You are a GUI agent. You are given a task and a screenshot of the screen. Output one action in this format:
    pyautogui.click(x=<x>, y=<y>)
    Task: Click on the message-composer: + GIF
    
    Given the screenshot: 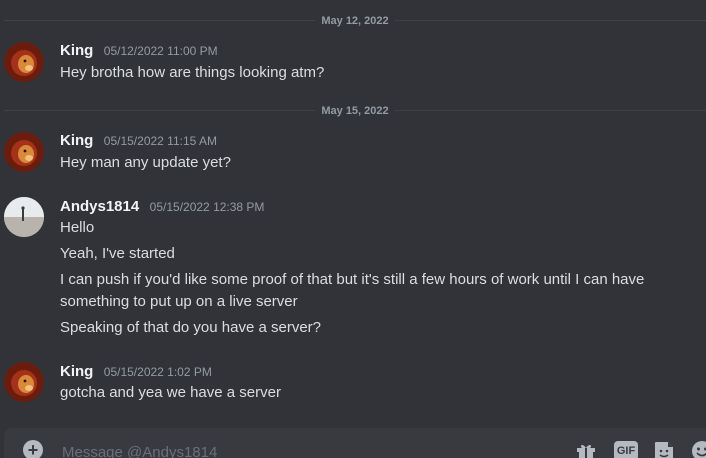 What is the action you would take?
    pyautogui.click(x=355, y=443)
    